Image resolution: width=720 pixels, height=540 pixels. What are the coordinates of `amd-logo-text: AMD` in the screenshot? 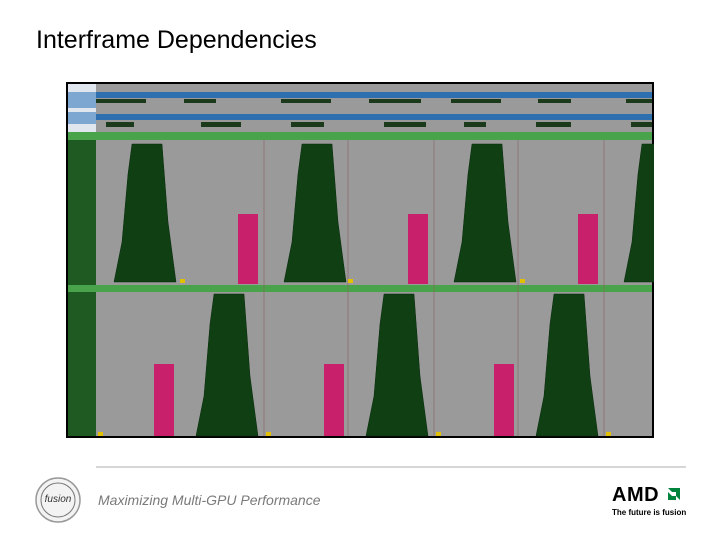 It's located at (636, 495).